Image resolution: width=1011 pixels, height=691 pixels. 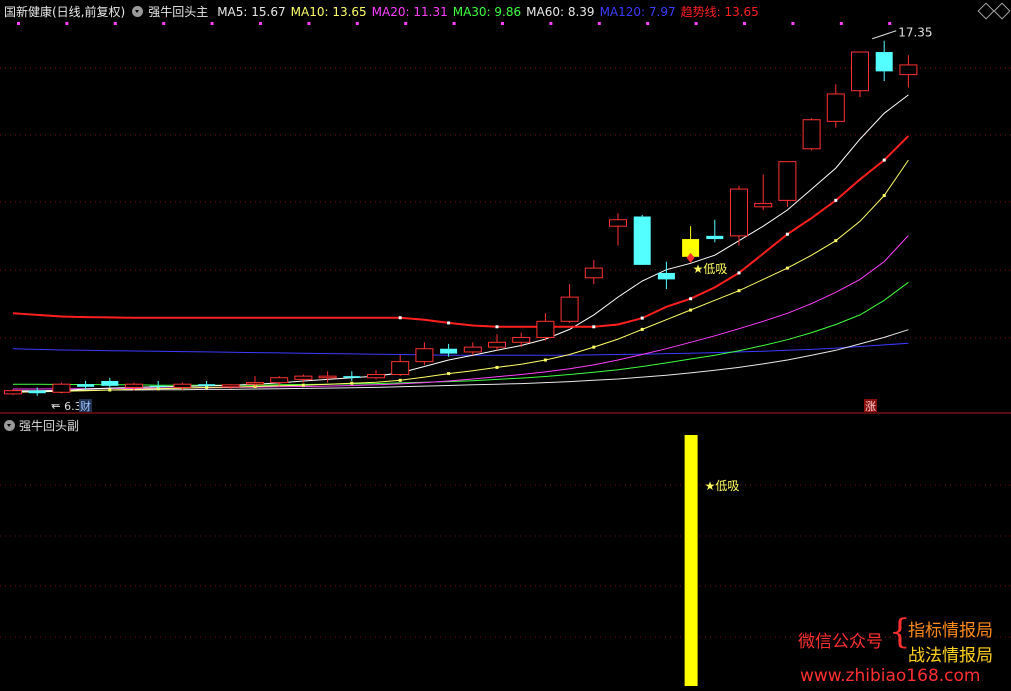 I want to click on ma-label-3: MA30: 9.86, so click(x=487, y=12).